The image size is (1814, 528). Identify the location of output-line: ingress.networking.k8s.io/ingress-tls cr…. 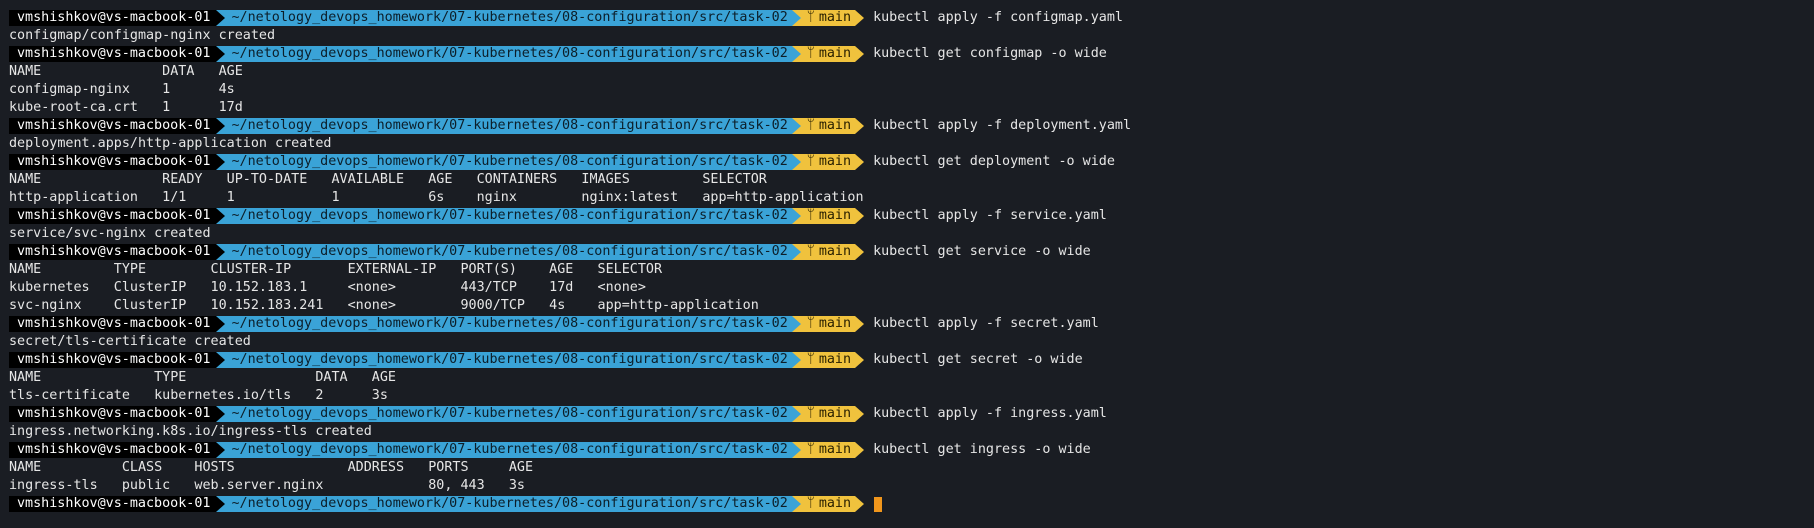
(190, 431).